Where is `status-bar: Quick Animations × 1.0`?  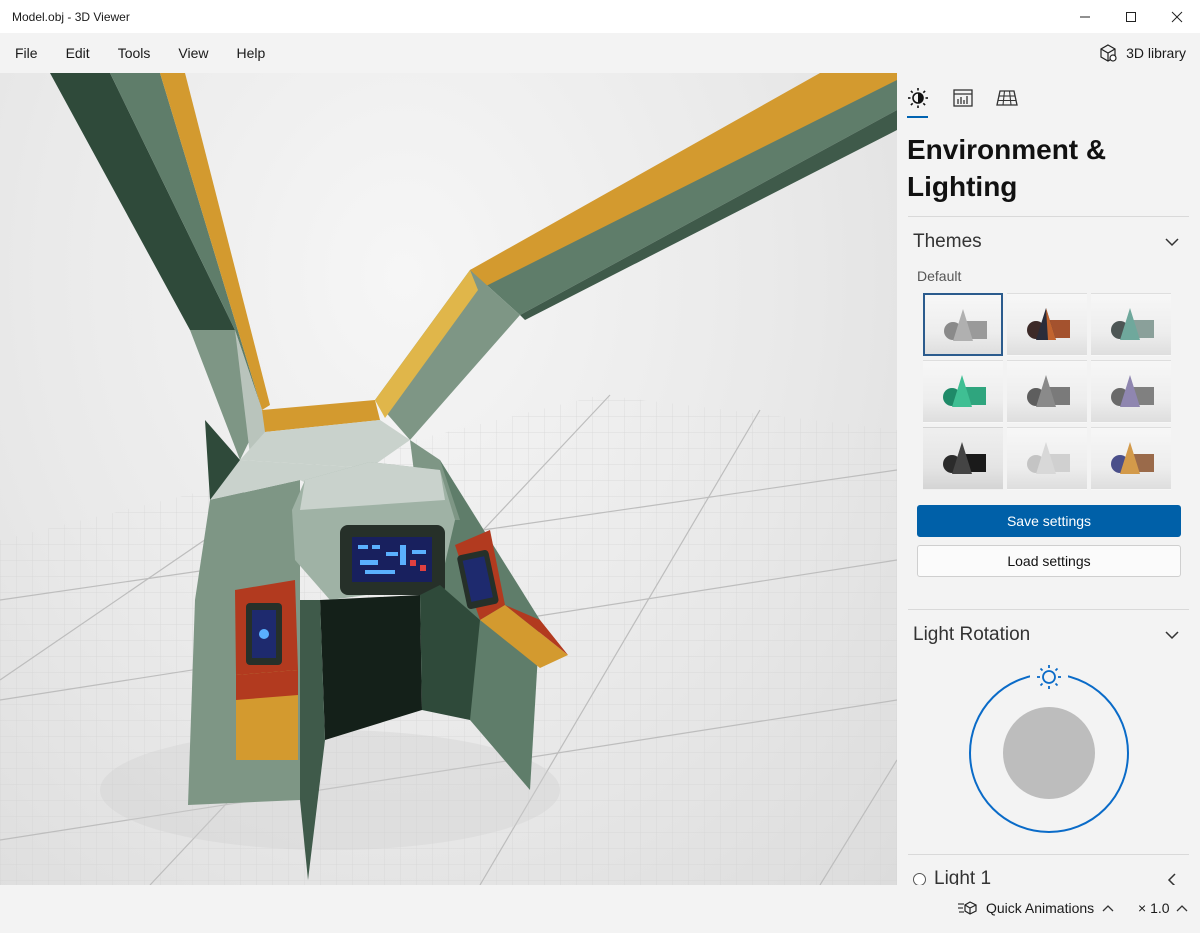
status-bar: Quick Animations × 1.0 is located at coordinates (600, 909).